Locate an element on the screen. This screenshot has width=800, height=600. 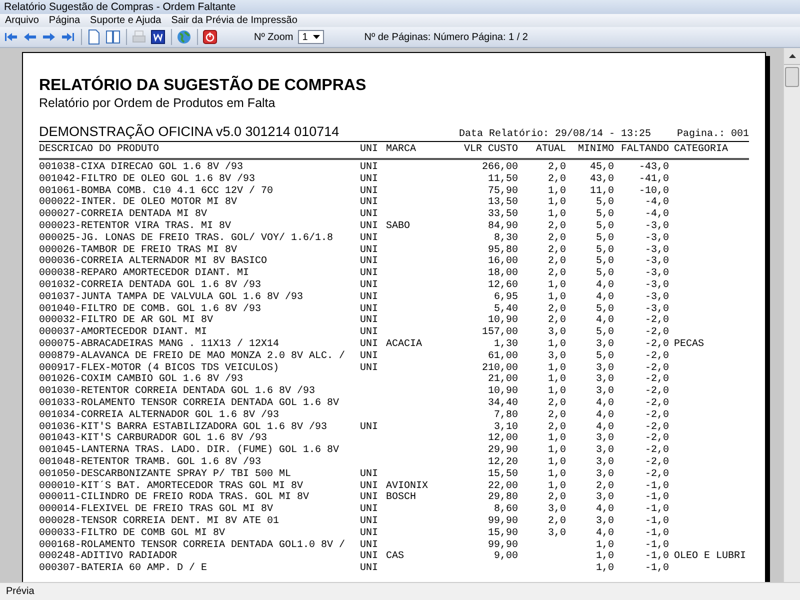
cost-cell-text: 29,80 is located at coordinates (502, 498).